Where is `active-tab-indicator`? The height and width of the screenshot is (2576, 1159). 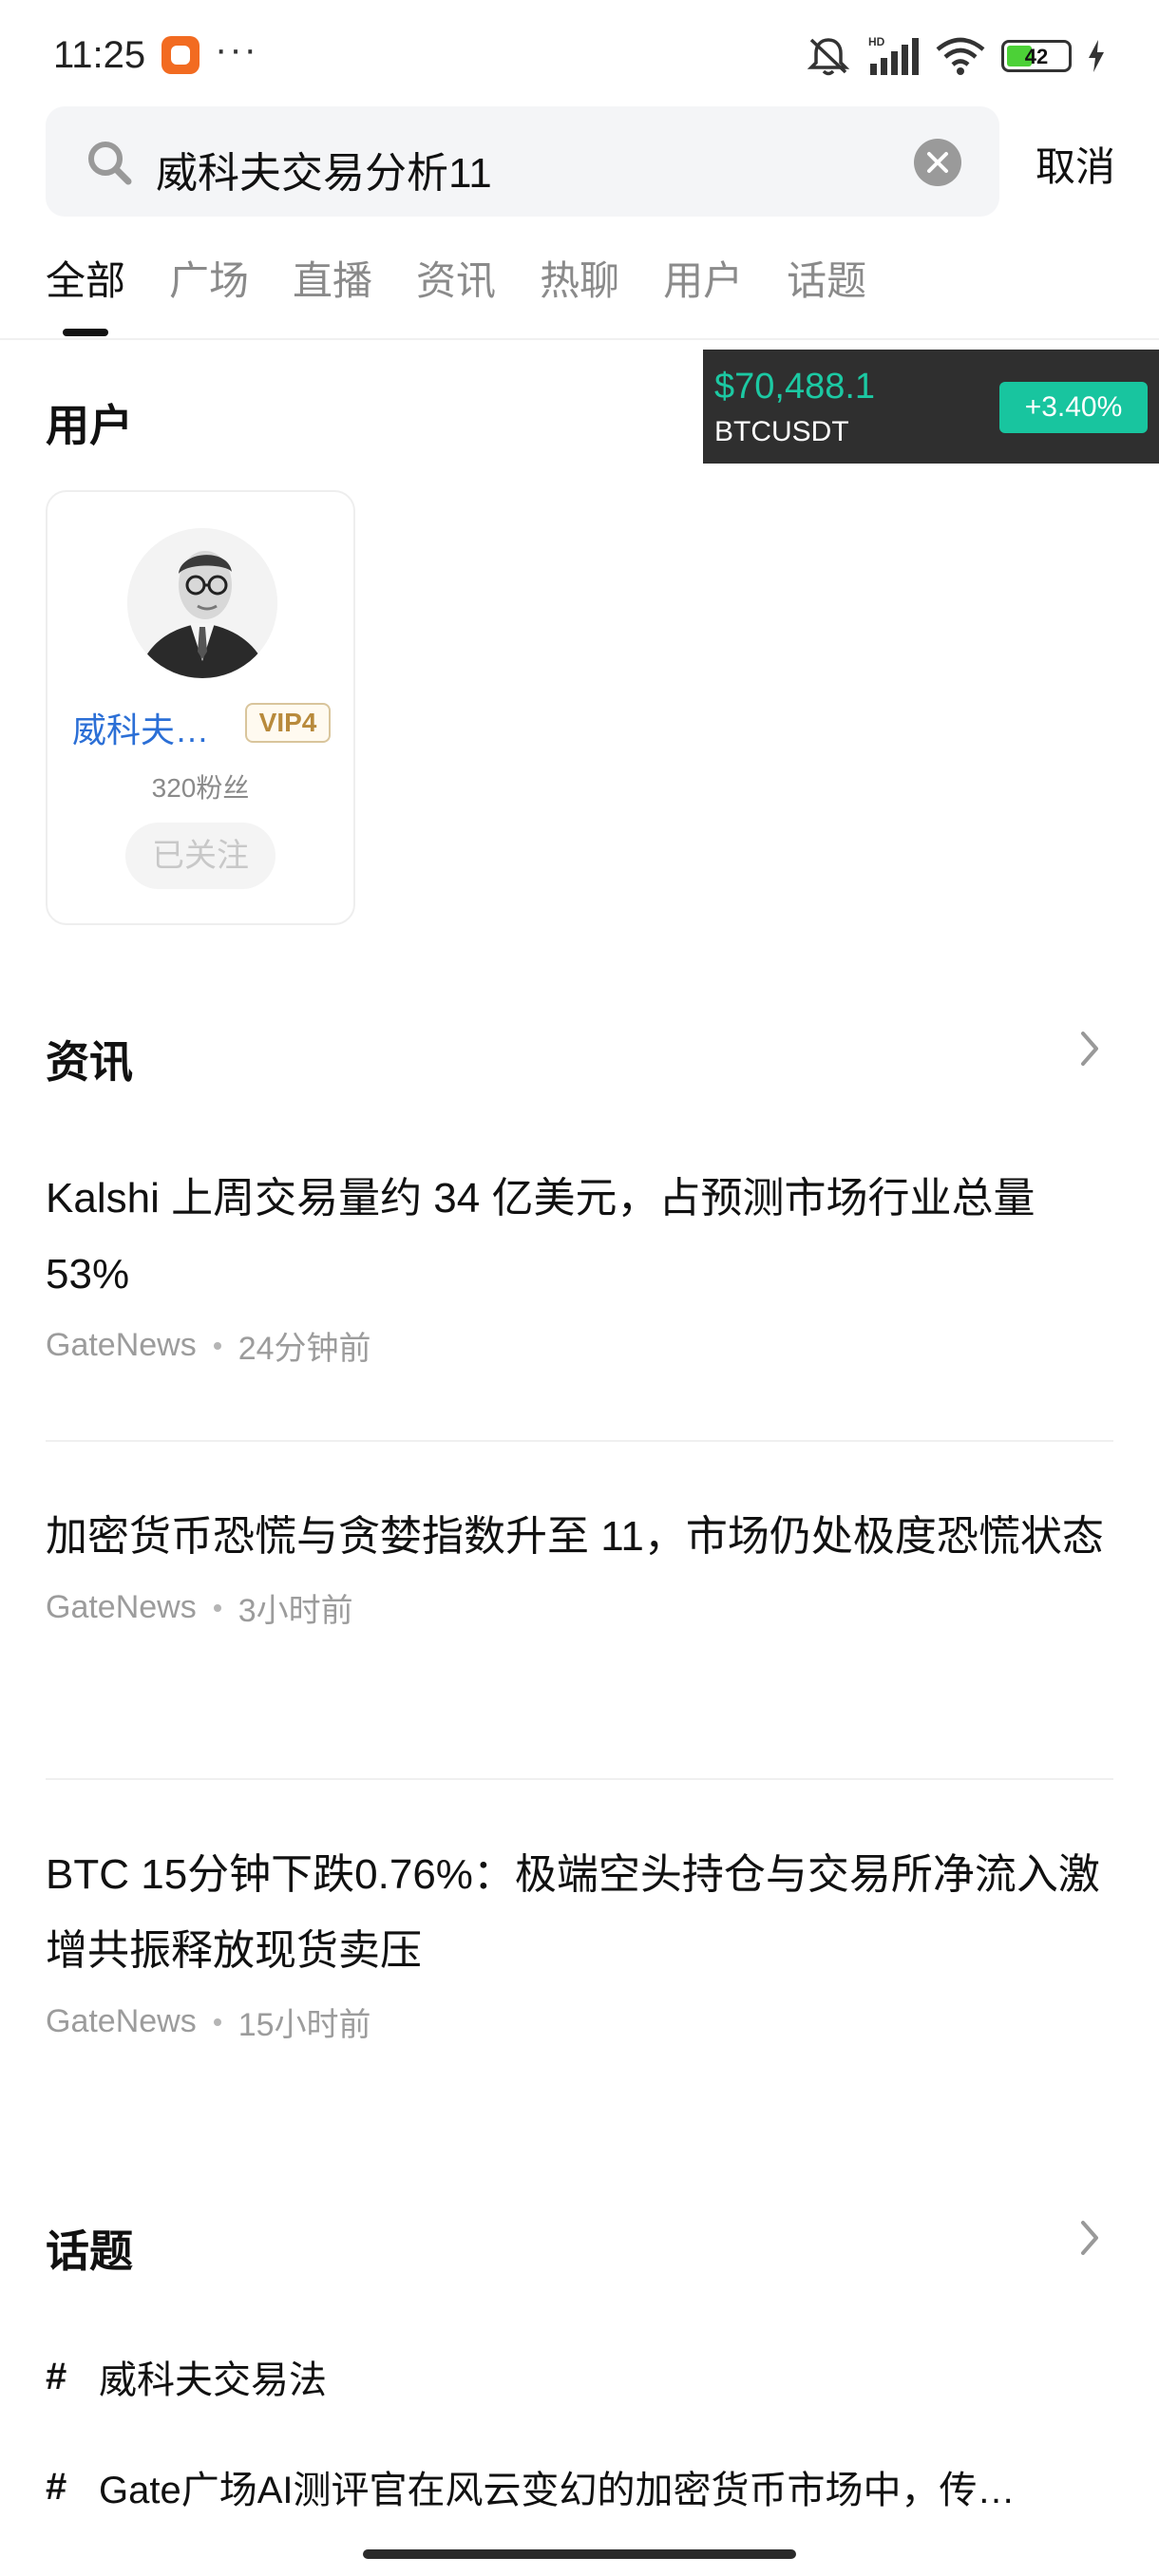
active-tab-indicator is located at coordinates (85, 332).